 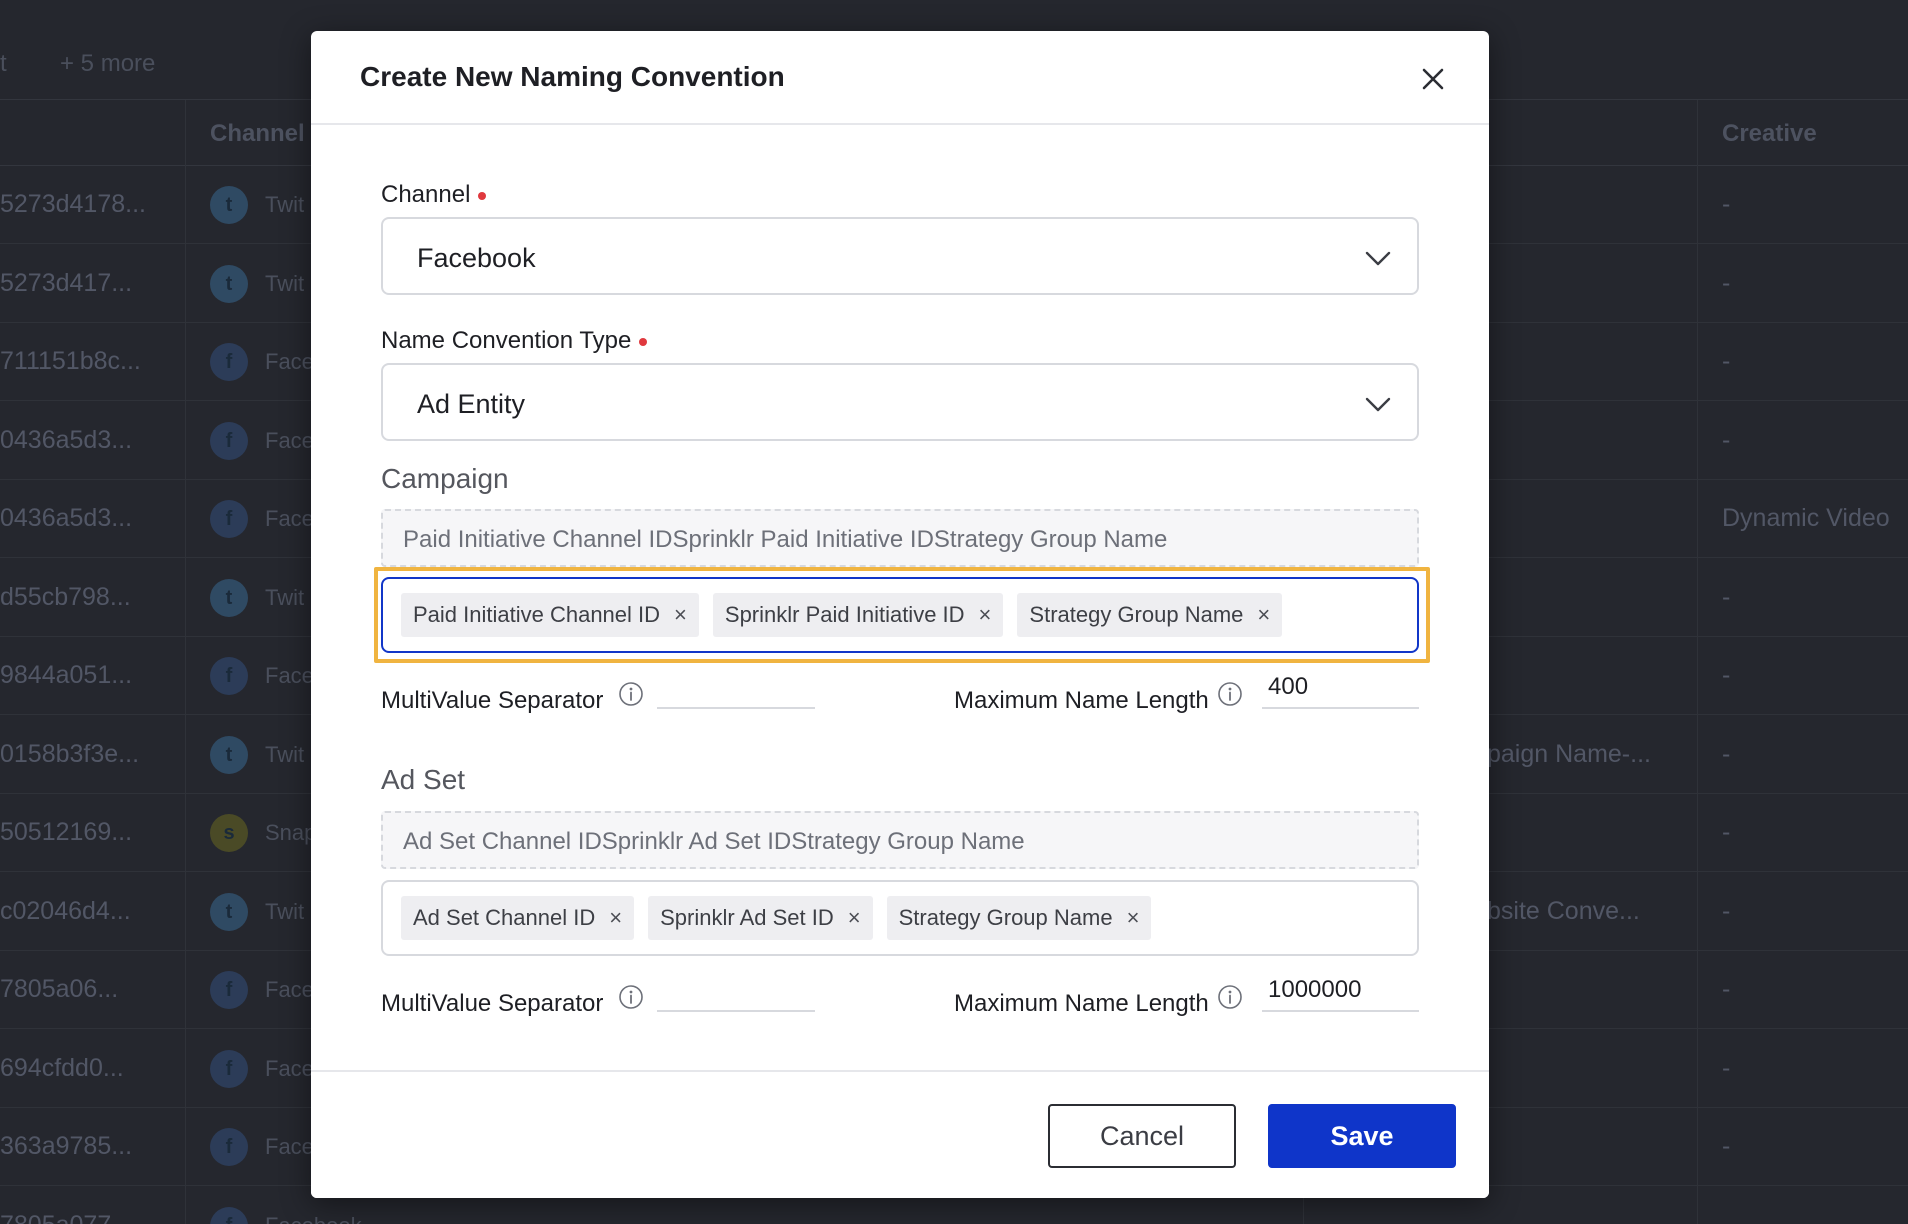 What do you see at coordinates (900, 256) in the screenshot?
I see `channel-select: Facebook` at bounding box center [900, 256].